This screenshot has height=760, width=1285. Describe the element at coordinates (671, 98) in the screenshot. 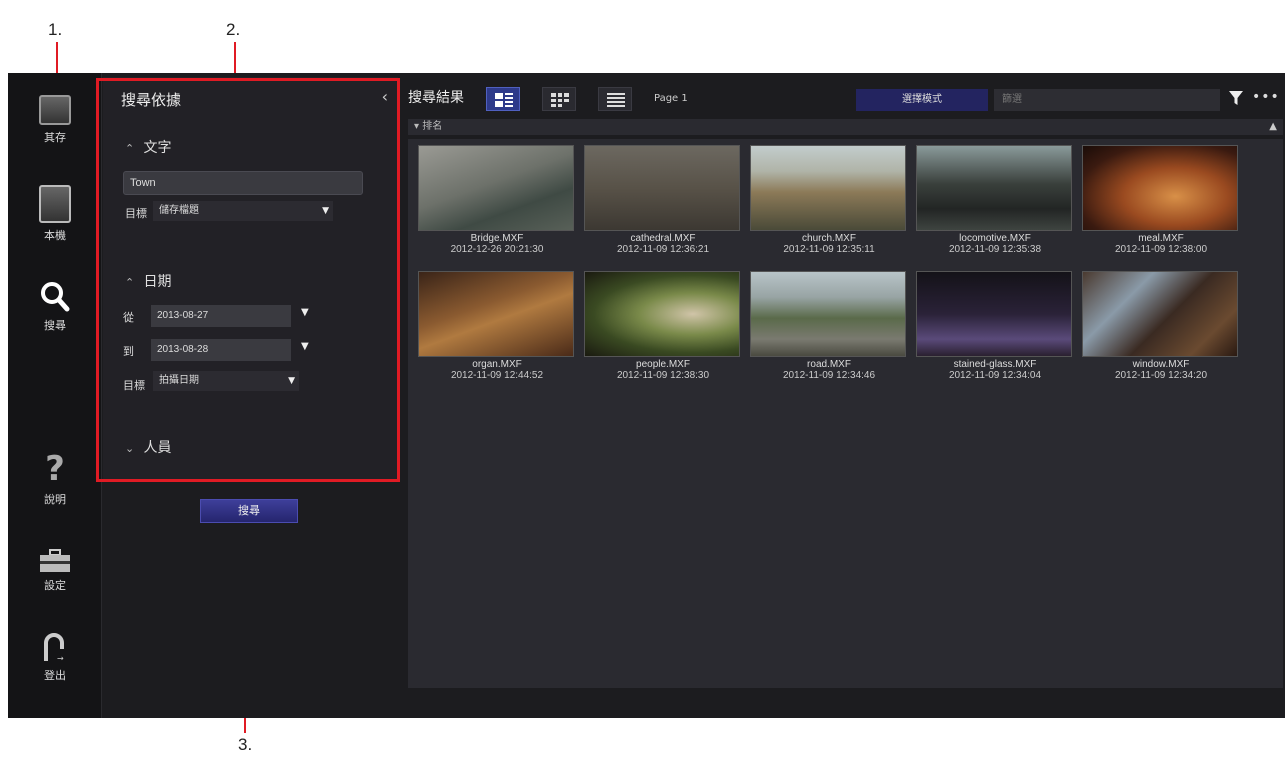

I see `page-indicator: Page 1` at that location.